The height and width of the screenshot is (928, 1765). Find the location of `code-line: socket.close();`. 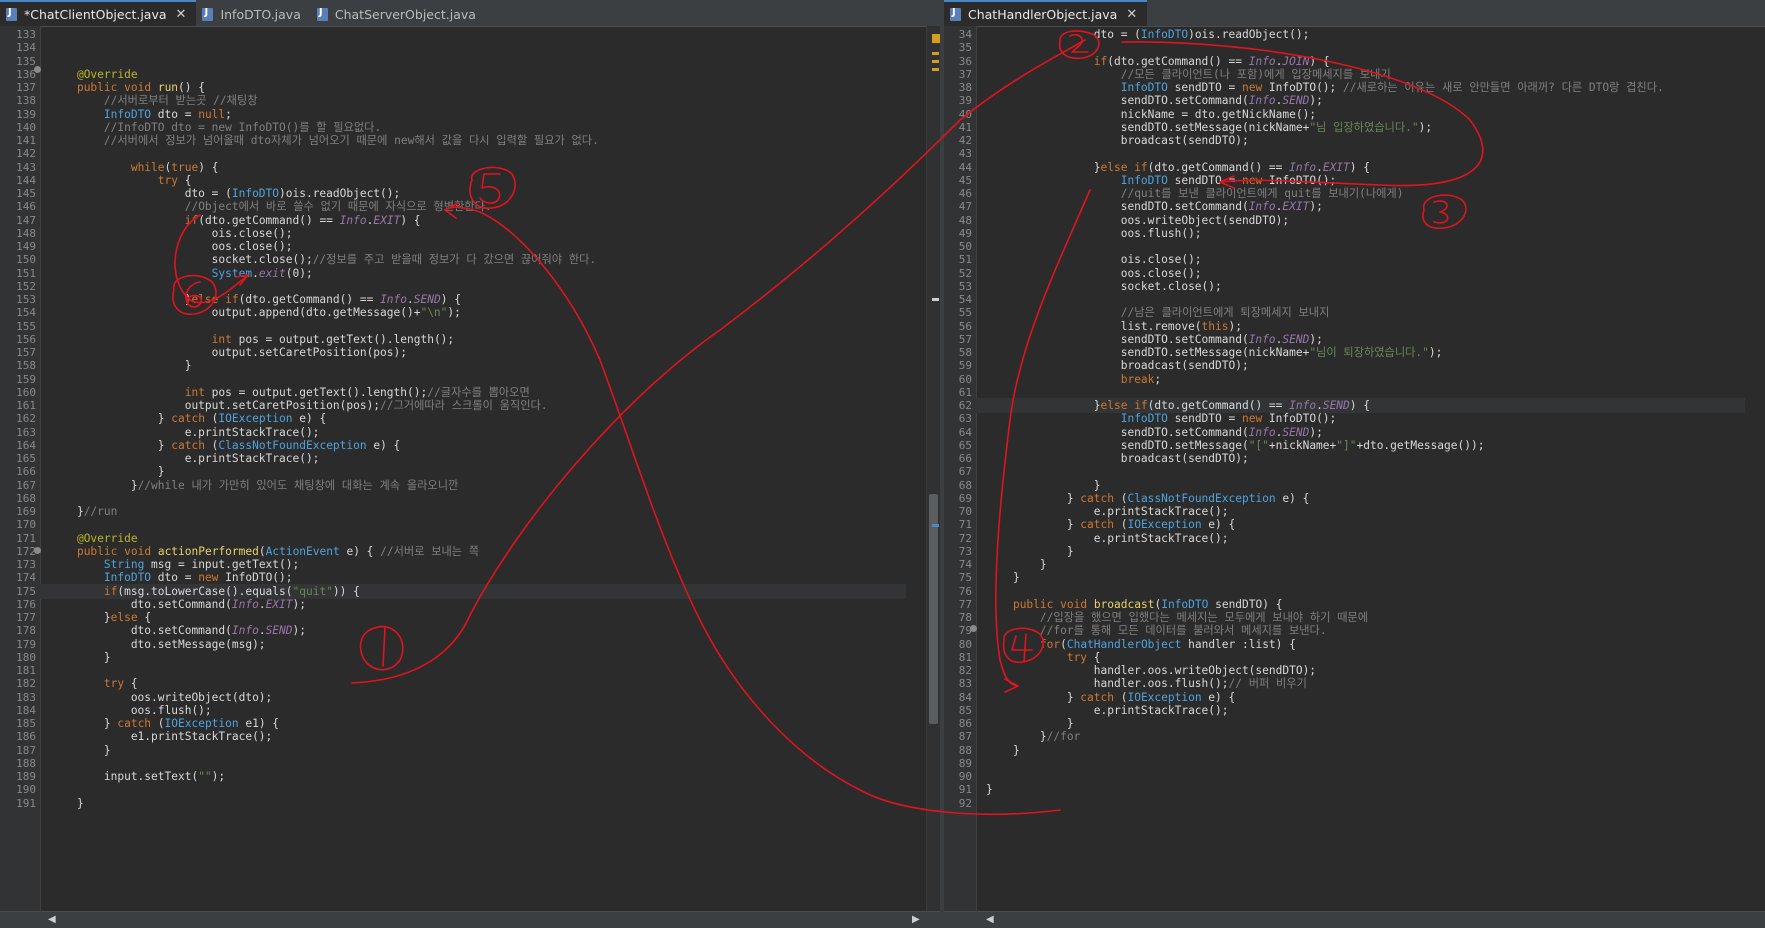

code-line: socket.close(); is located at coordinates (1104, 286).